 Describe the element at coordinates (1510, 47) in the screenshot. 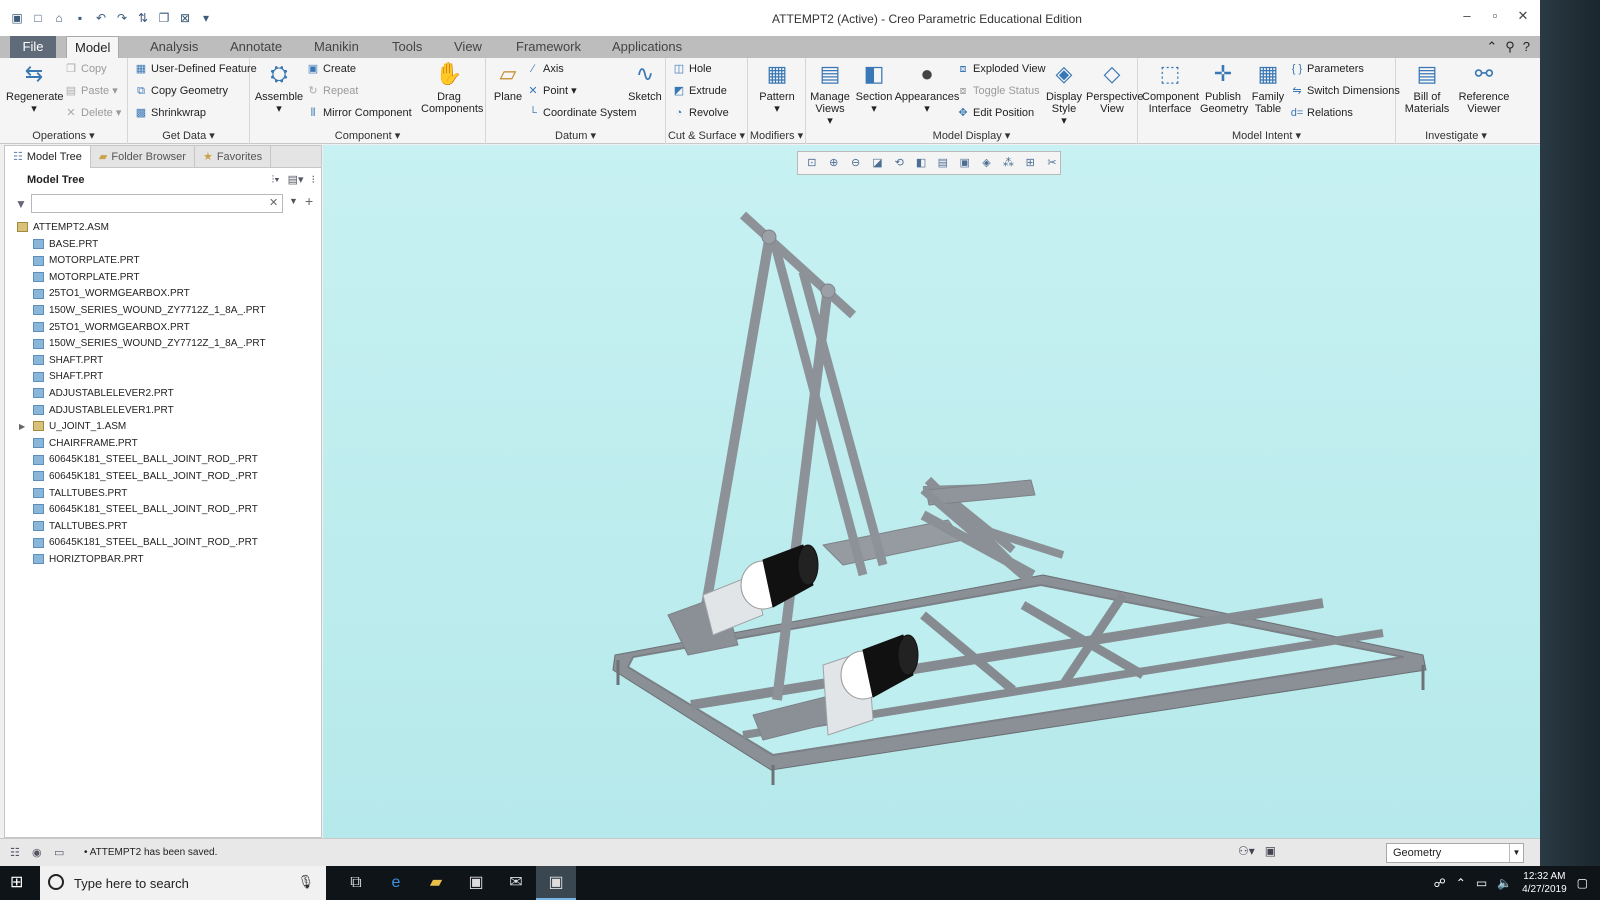

I see `command-search-icon: ⚲` at that location.